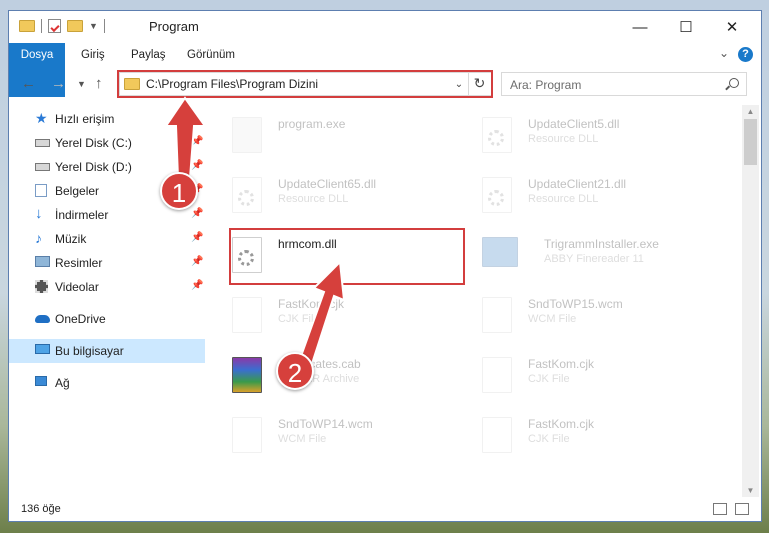  What do you see at coordinates (148, 55) in the screenshot?
I see `tab-share: Paylaş` at bounding box center [148, 55].